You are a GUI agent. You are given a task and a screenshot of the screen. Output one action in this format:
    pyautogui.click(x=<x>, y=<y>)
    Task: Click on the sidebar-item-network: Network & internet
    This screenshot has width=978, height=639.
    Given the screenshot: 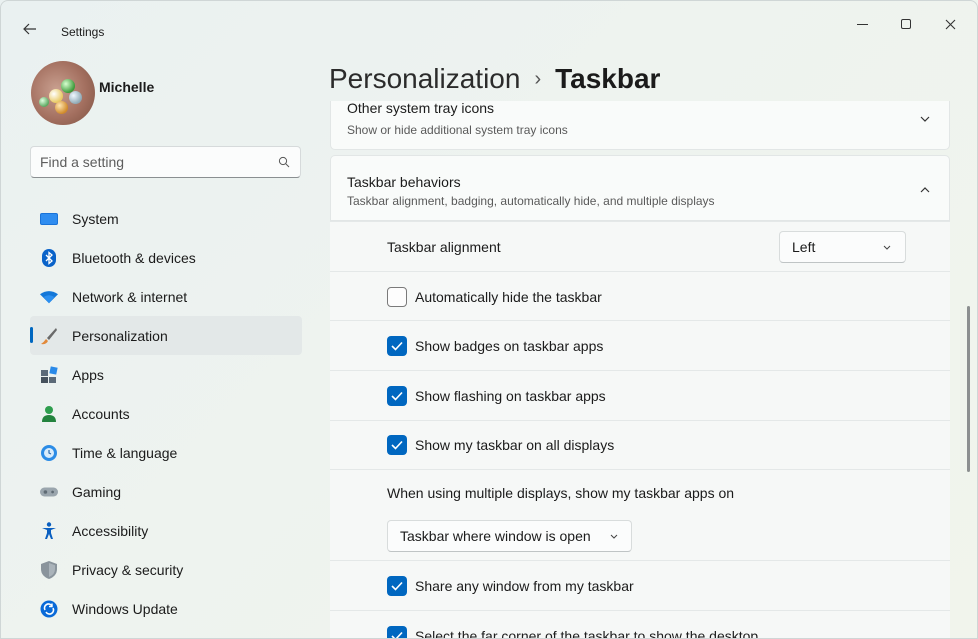 What is the action you would take?
    pyautogui.click(x=166, y=296)
    